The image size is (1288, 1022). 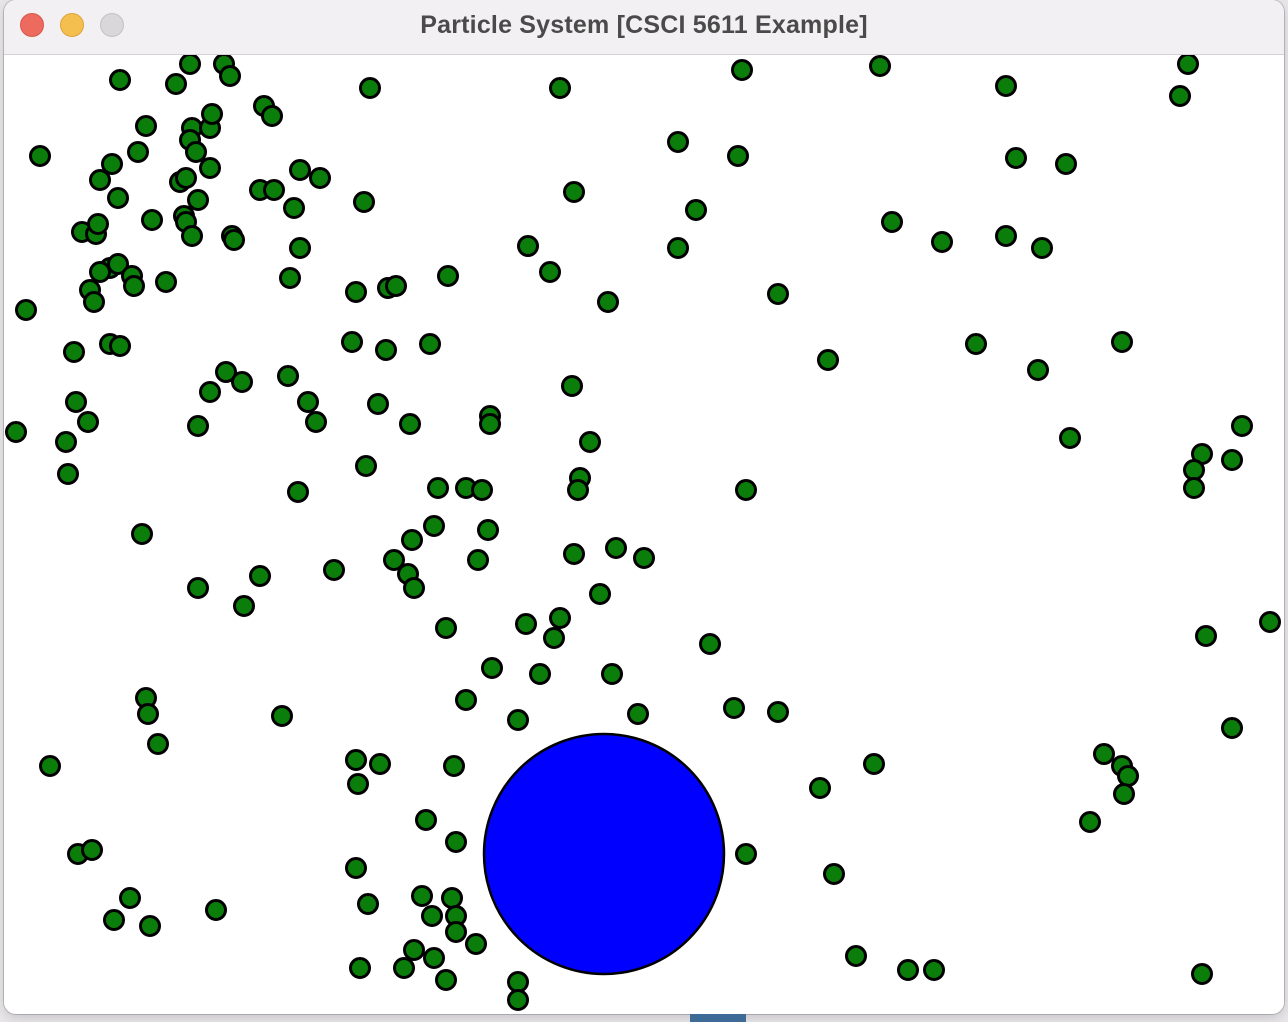 I want to click on title-bar: Particle System [CSCI 5611 Example], so click(x=644, y=27).